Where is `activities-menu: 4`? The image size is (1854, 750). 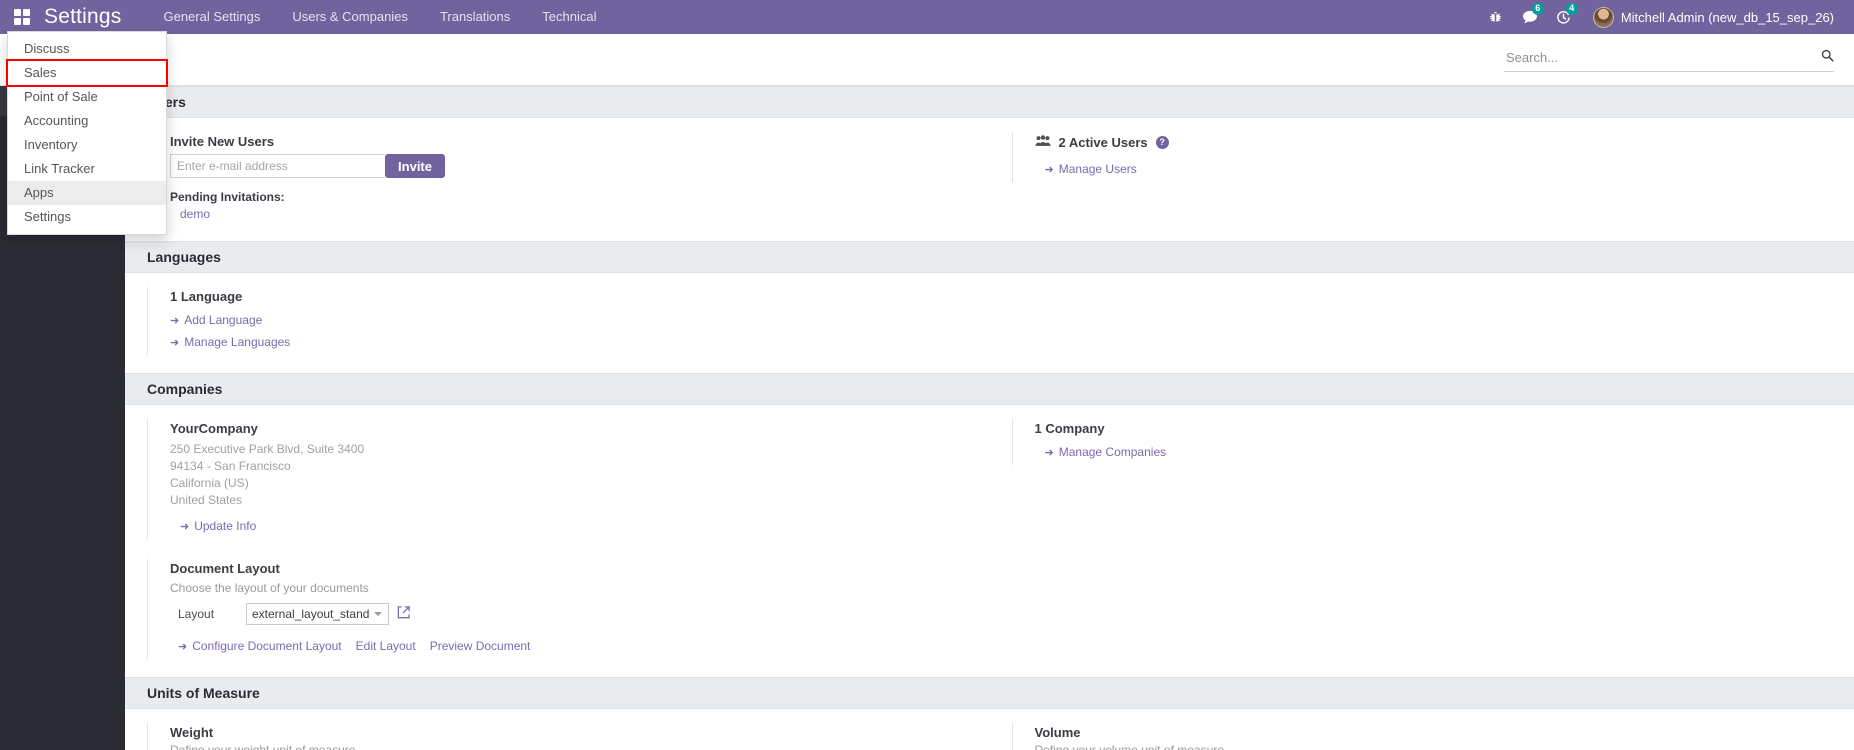
activities-menu: 4 is located at coordinates (1564, 17).